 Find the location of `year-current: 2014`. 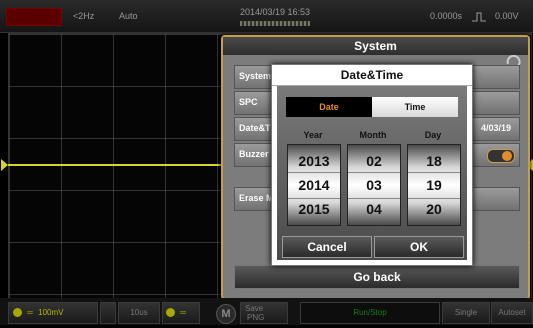

year-current: 2014 is located at coordinates (314, 185).